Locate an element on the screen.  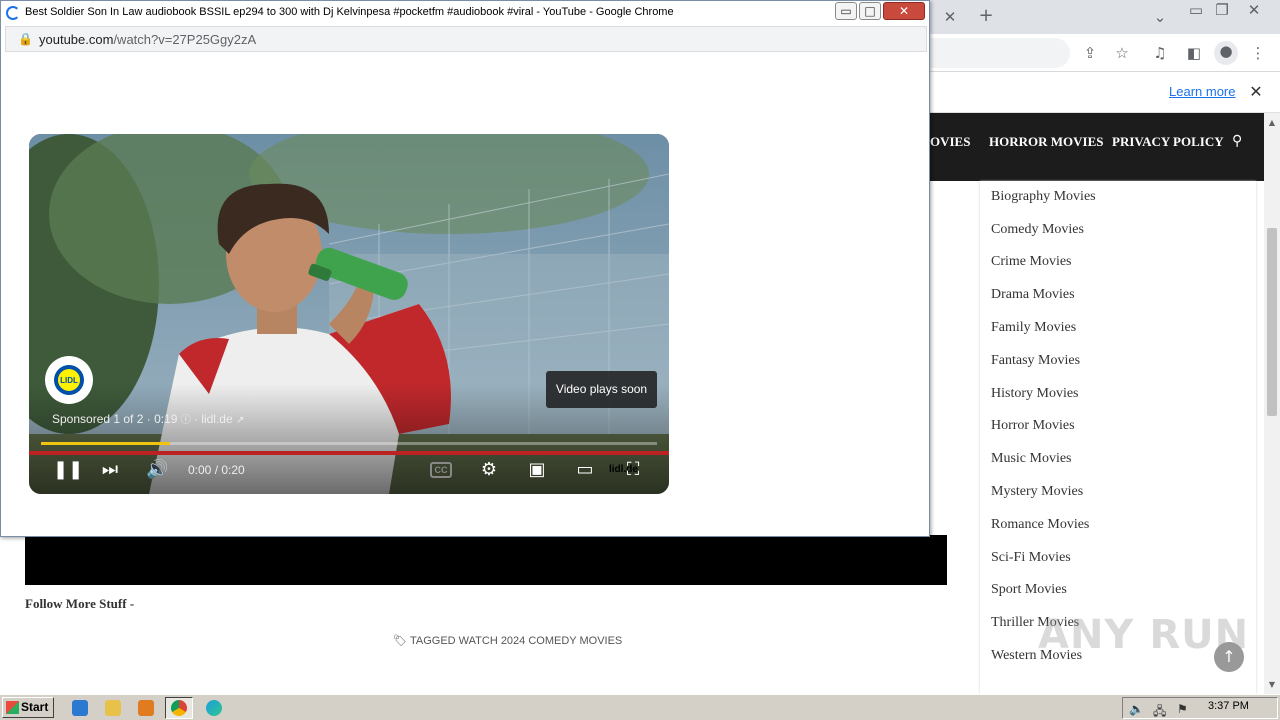
menu-kebab-icon: ⋮ is located at coordinates (1258, 53).